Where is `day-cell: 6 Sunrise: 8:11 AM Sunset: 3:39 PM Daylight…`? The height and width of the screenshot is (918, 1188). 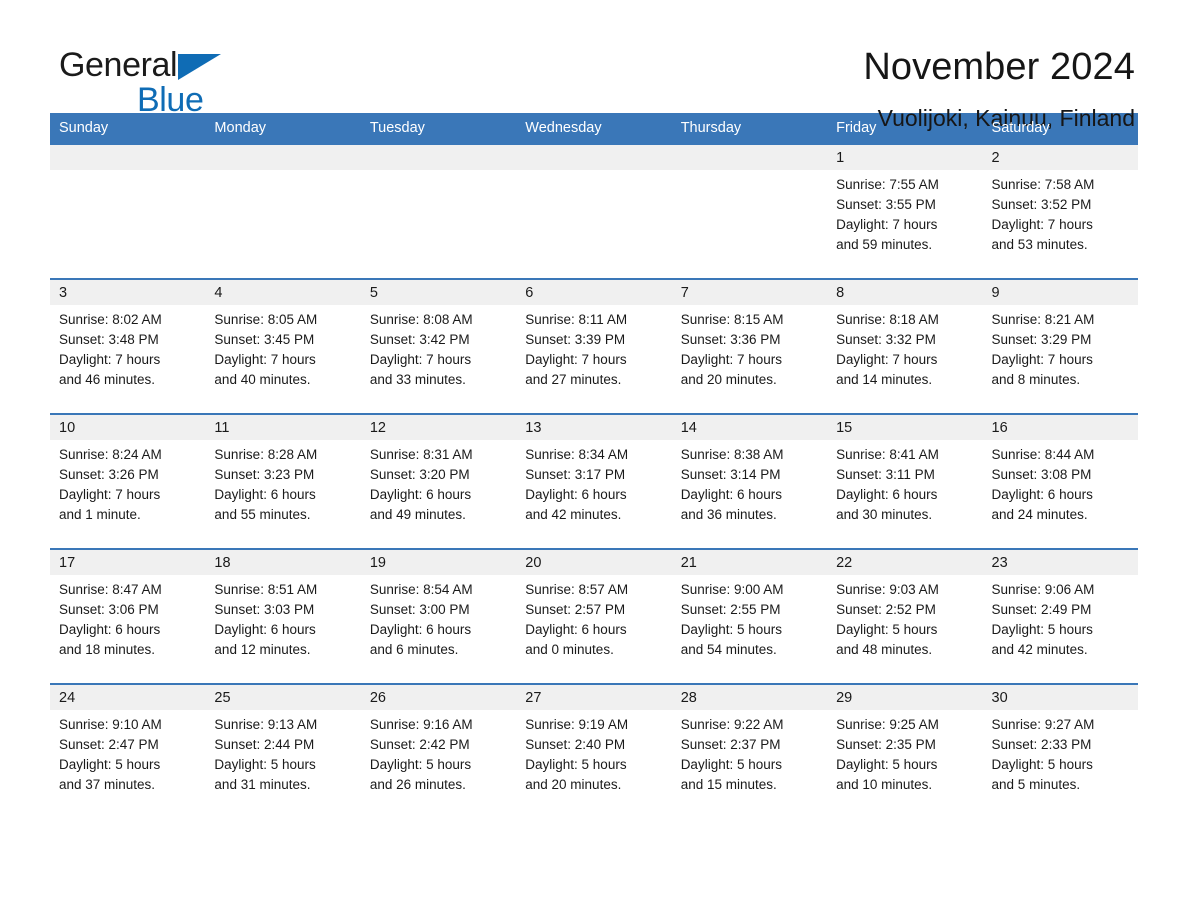 day-cell: 6 Sunrise: 8:11 AM Sunset: 3:39 PM Daylight… is located at coordinates (594, 347).